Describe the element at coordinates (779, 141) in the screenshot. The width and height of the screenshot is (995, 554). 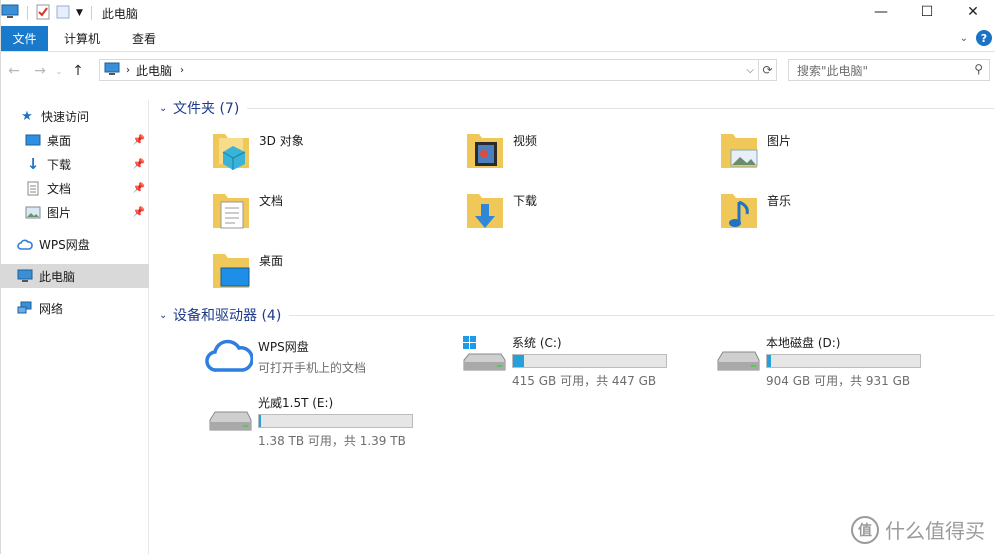
I see `folder-label: 图片` at that location.